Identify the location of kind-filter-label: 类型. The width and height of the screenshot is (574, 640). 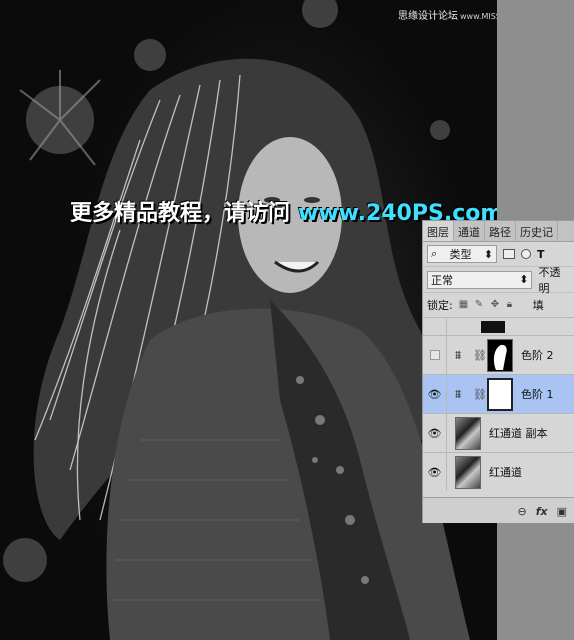
(460, 254).